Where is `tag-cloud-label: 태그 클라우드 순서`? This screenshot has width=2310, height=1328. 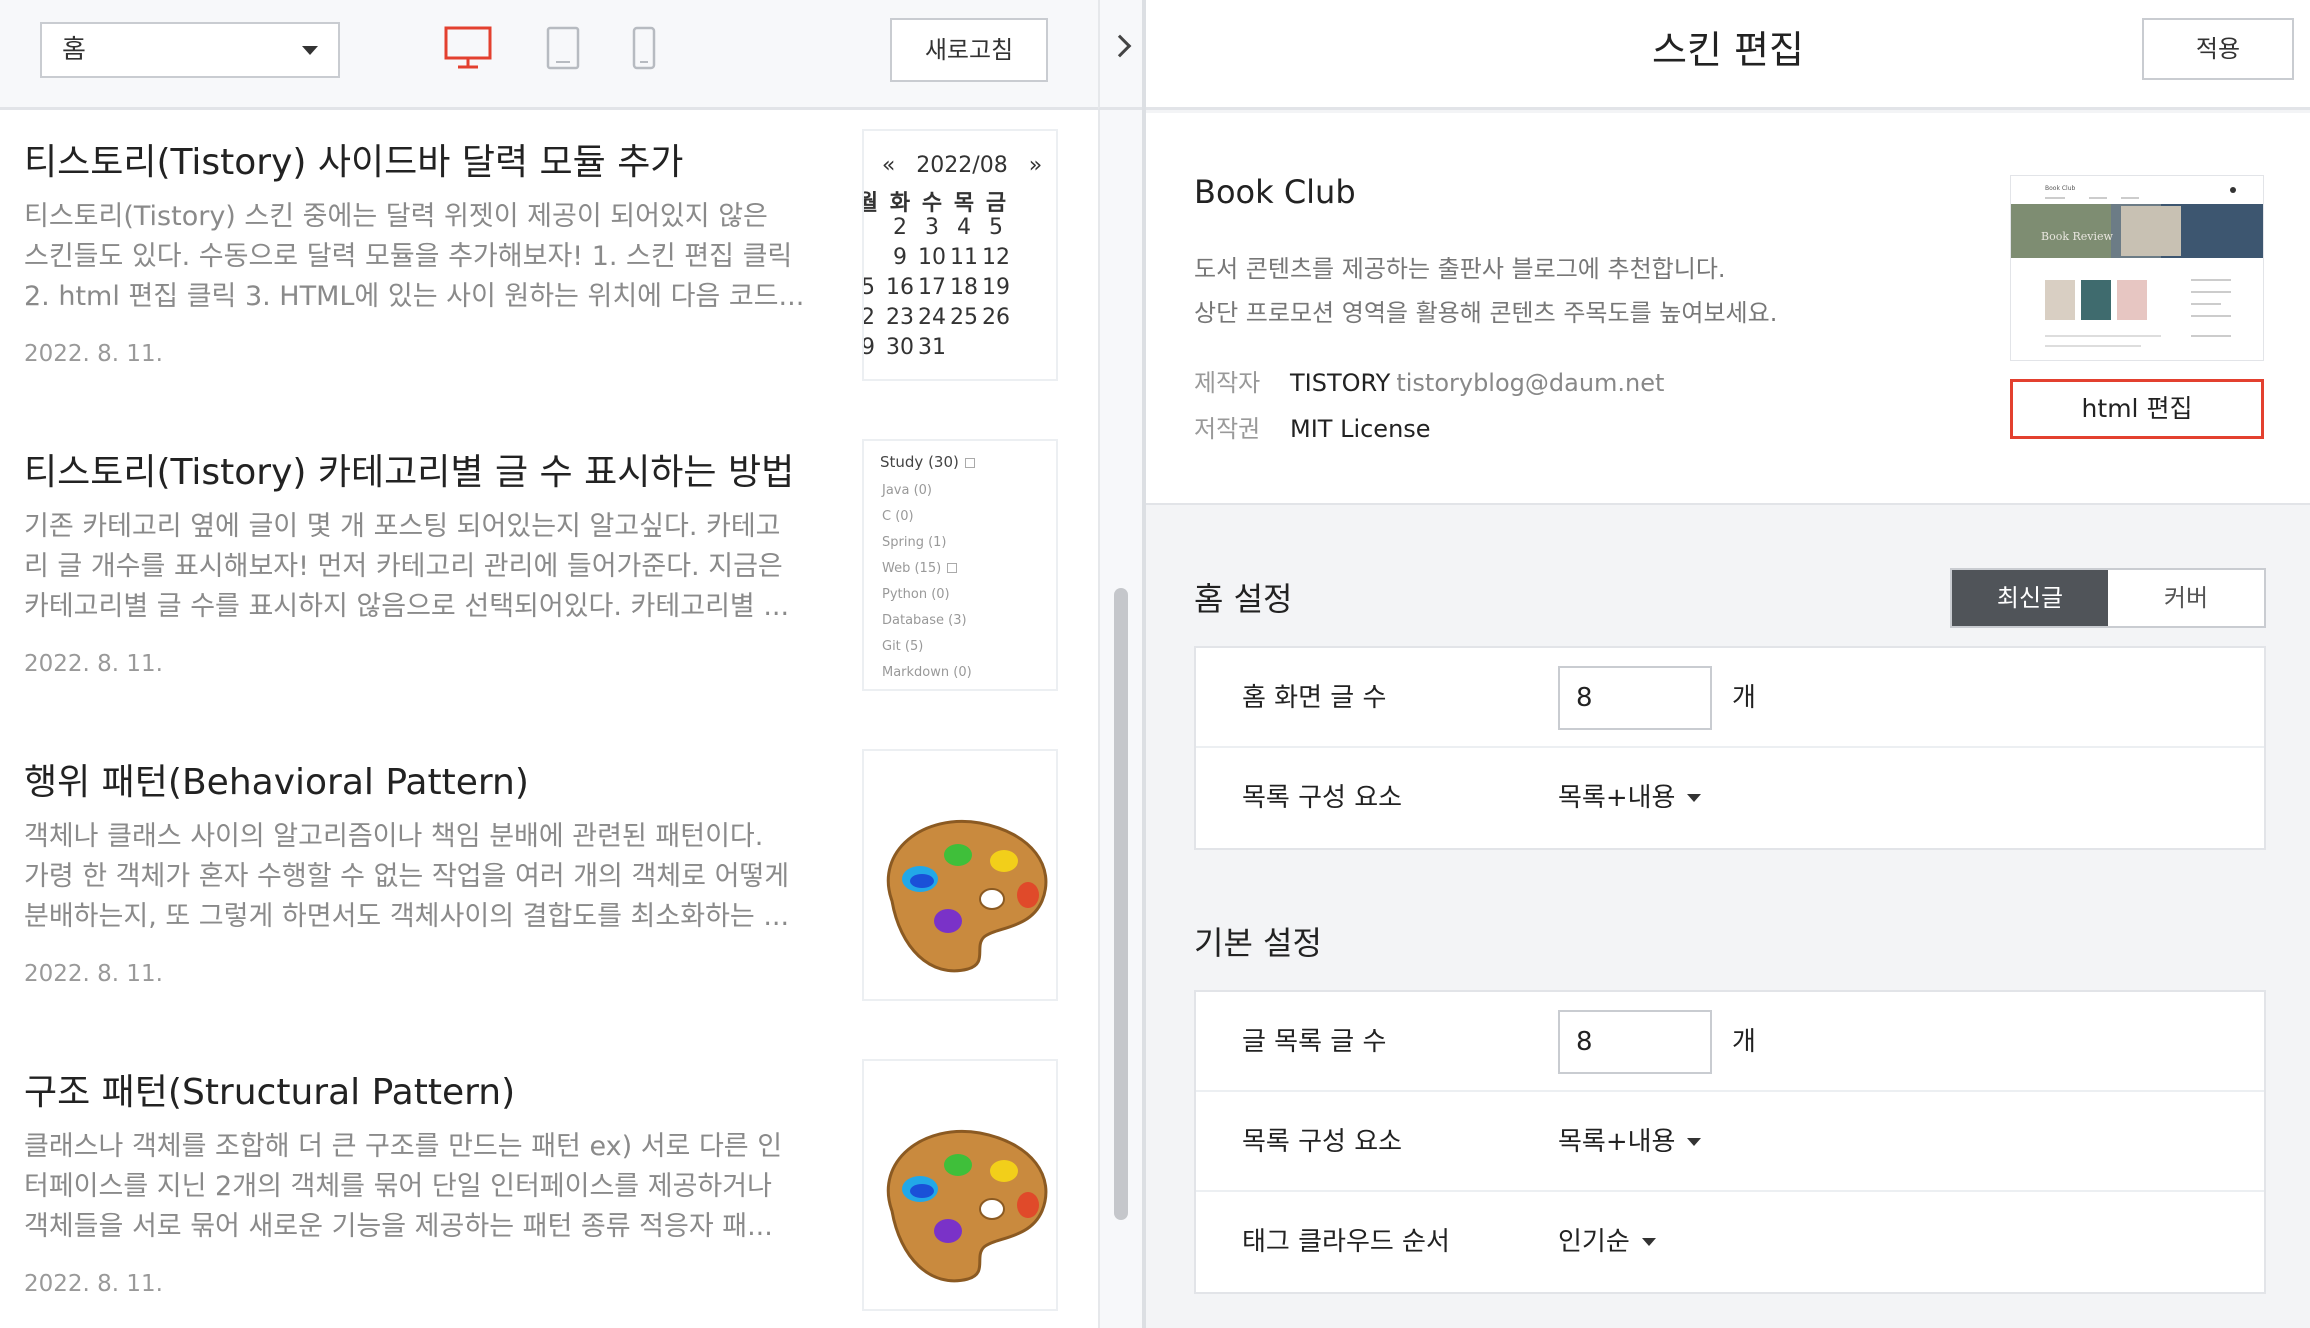
tag-cloud-label: 태그 클라우드 순서 is located at coordinates (1346, 1242).